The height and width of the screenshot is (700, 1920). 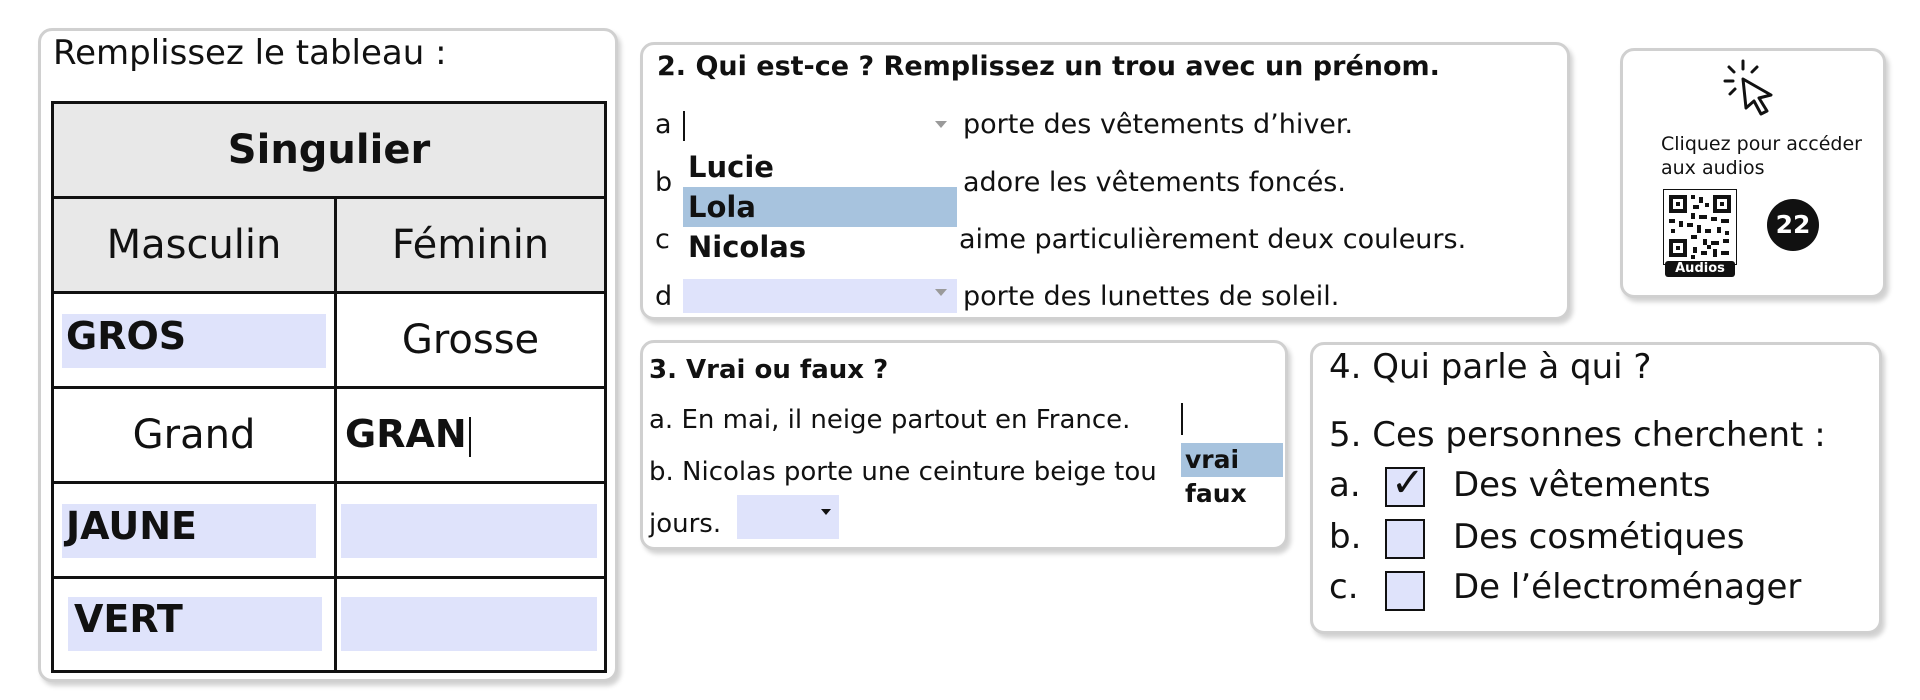 What do you see at coordinates (1582, 485) in the screenshot?
I see `choice-a-label: Des vêtements` at bounding box center [1582, 485].